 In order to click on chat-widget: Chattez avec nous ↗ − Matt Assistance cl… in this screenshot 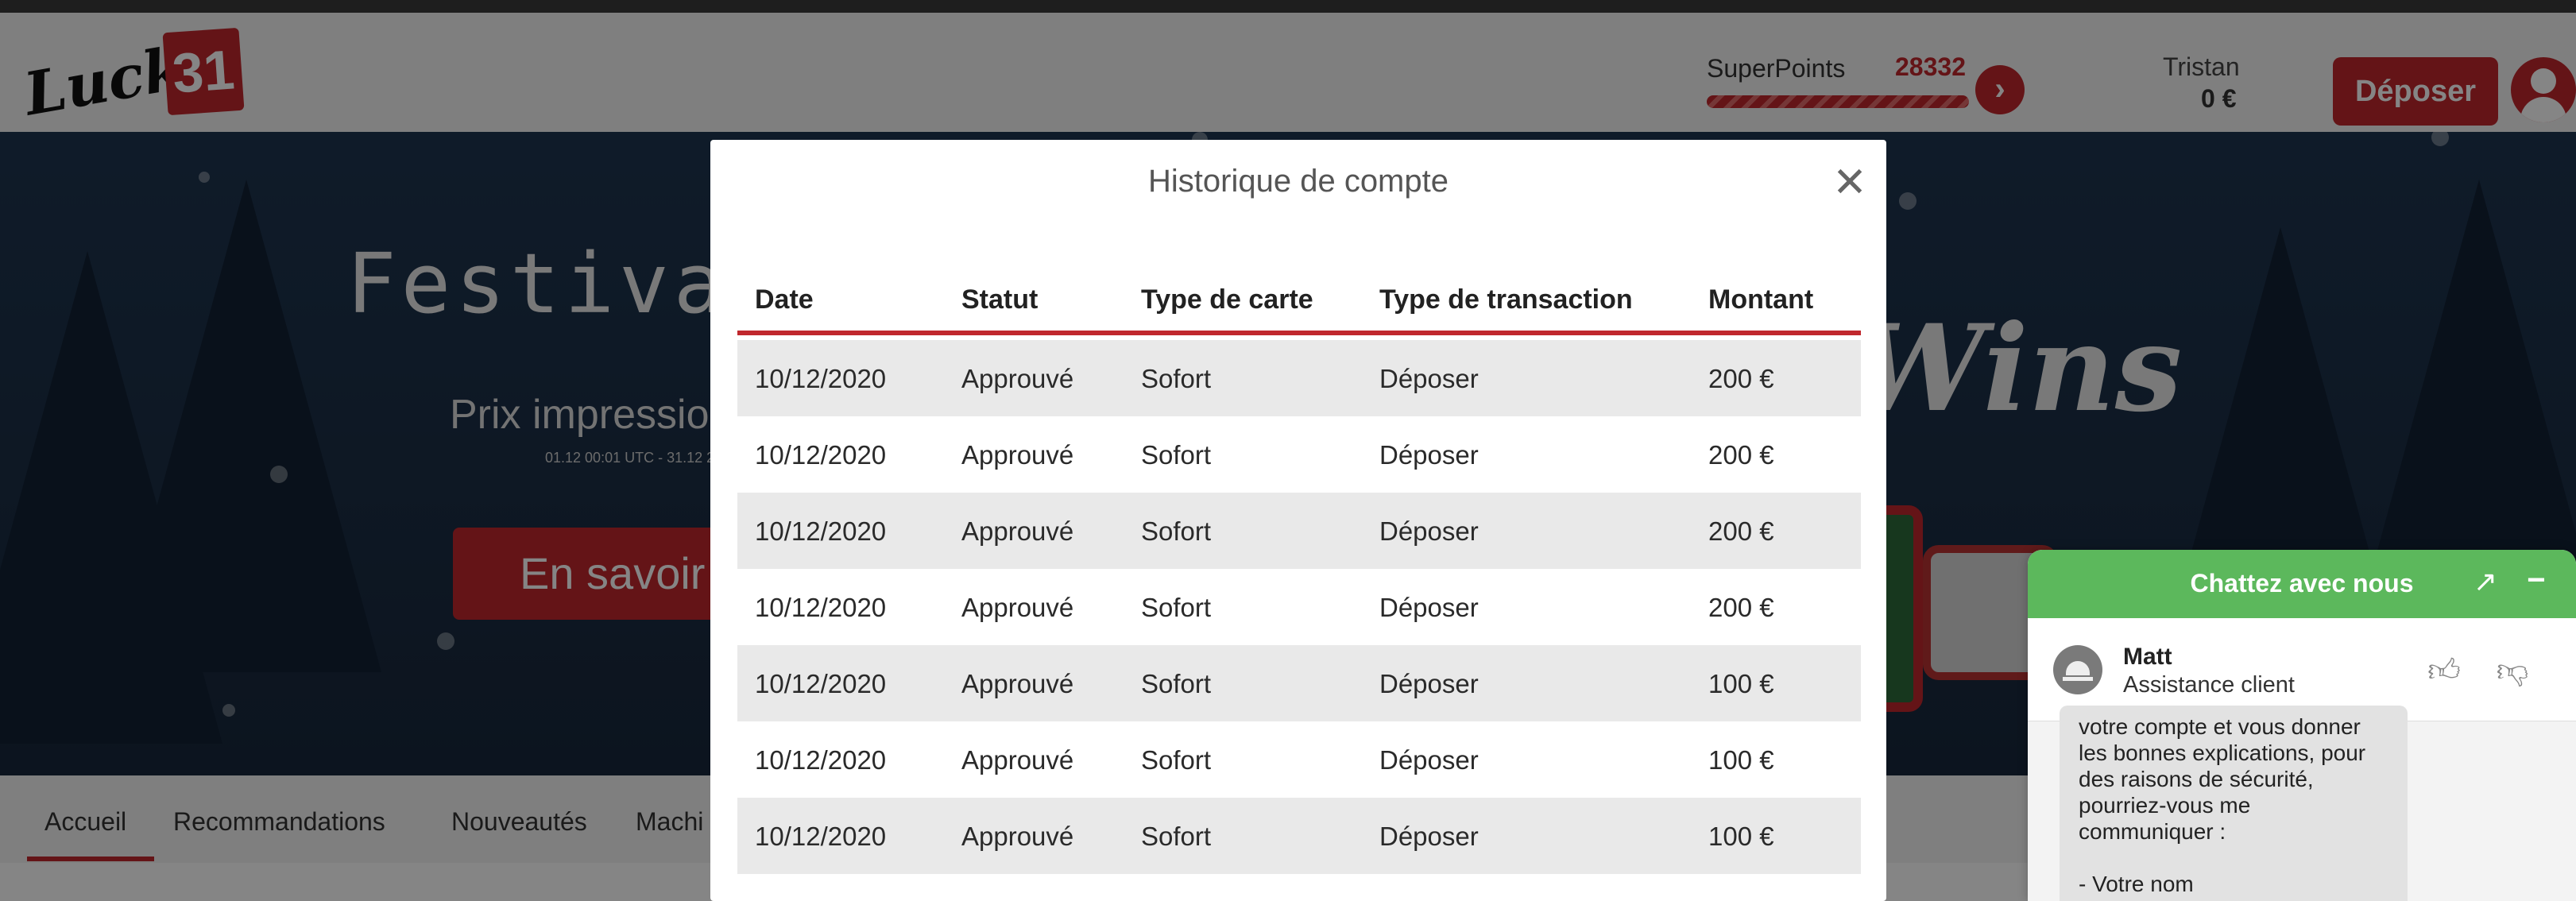, I will do `click(2302, 726)`.